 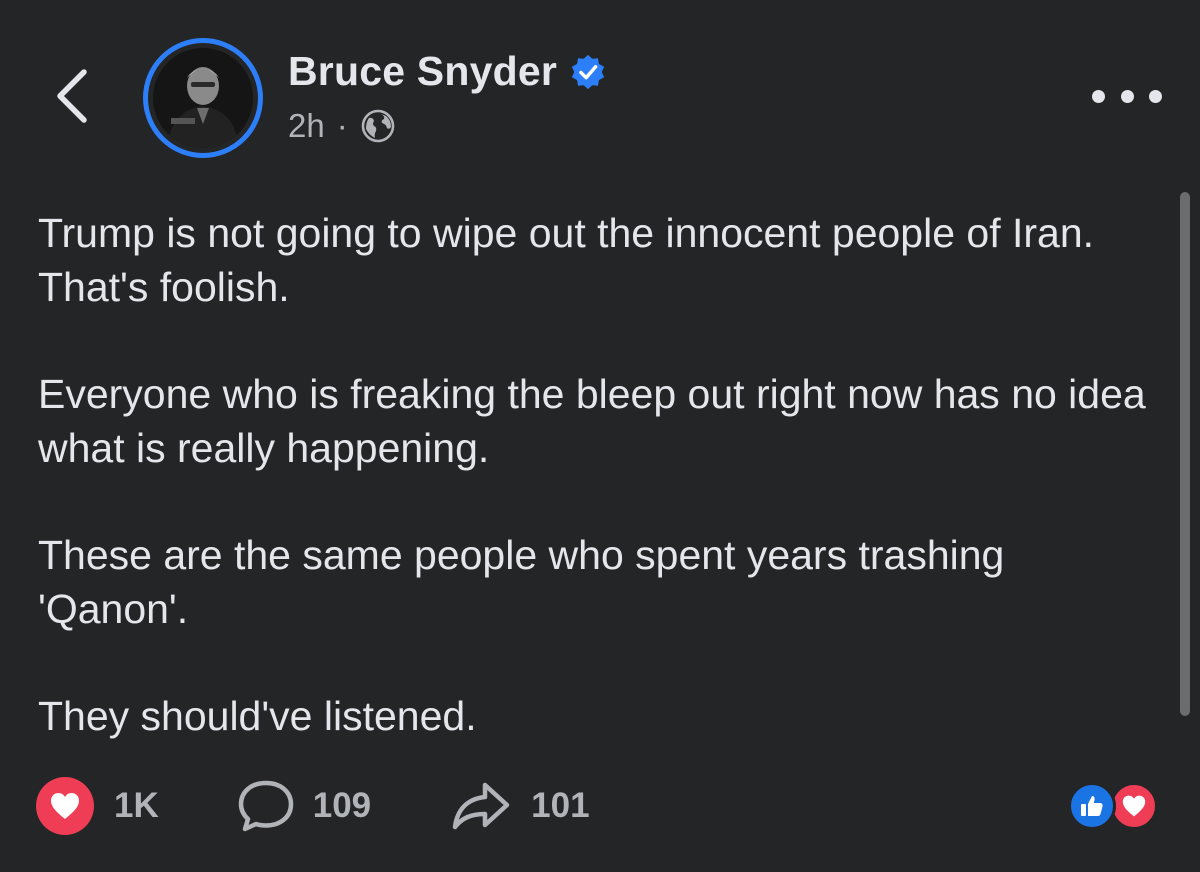 I want to click on avatar, so click(x=203, y=98).